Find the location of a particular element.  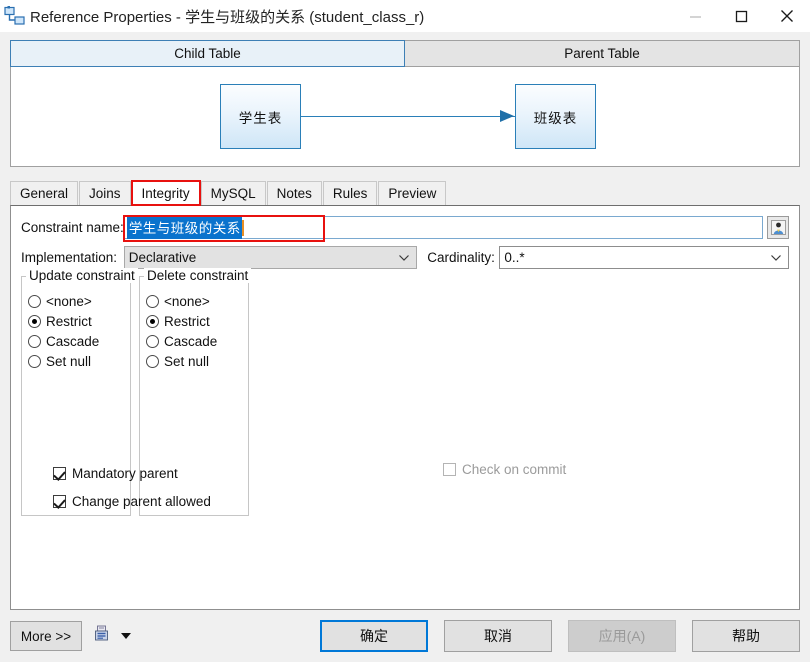

delete-constraint-legend: Delete constraint is located at coordinates (198, 275).